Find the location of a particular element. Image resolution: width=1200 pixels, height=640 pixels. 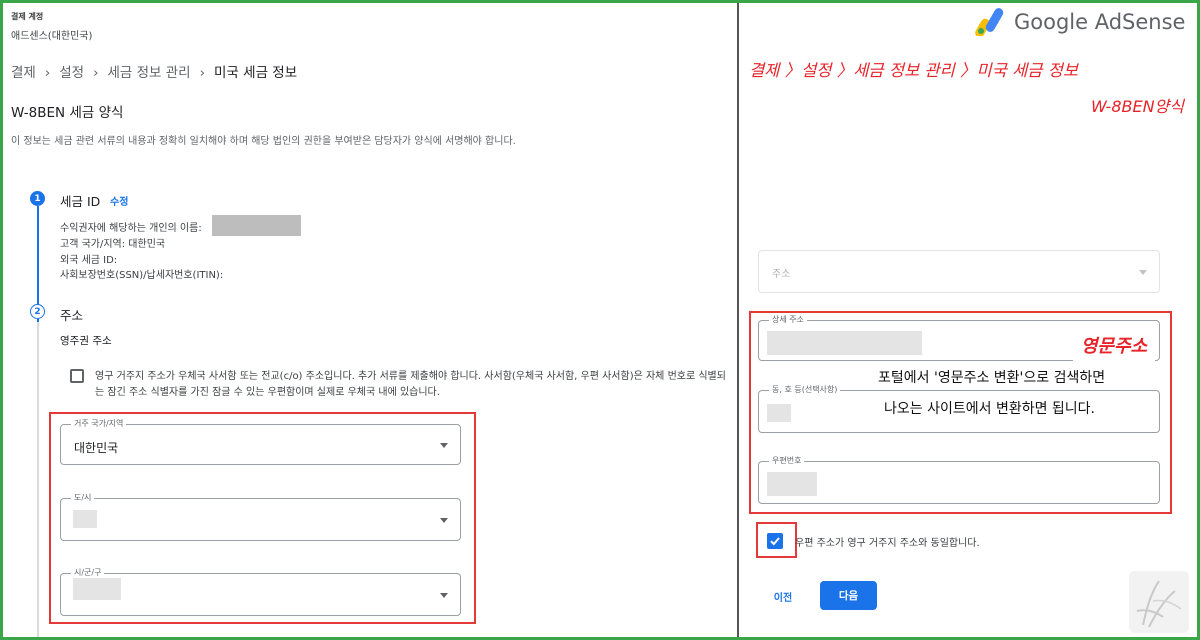

previous-button: 이전 is located at coordinates (783, 596).